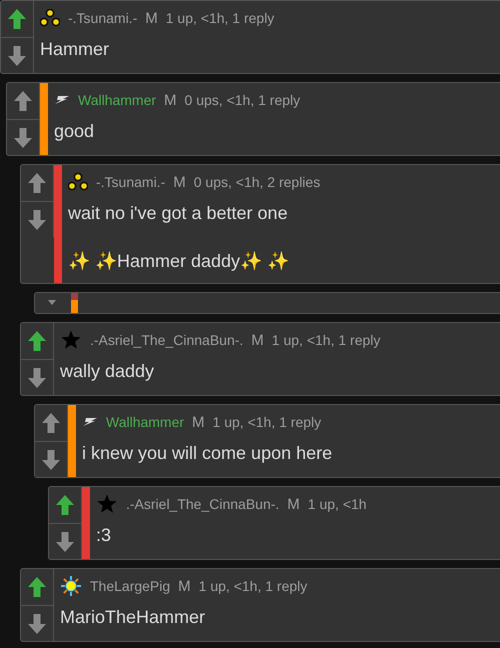 This screenshot has height=648, width=500. I want to click on comment-text: Hammer, so click(75, 49).